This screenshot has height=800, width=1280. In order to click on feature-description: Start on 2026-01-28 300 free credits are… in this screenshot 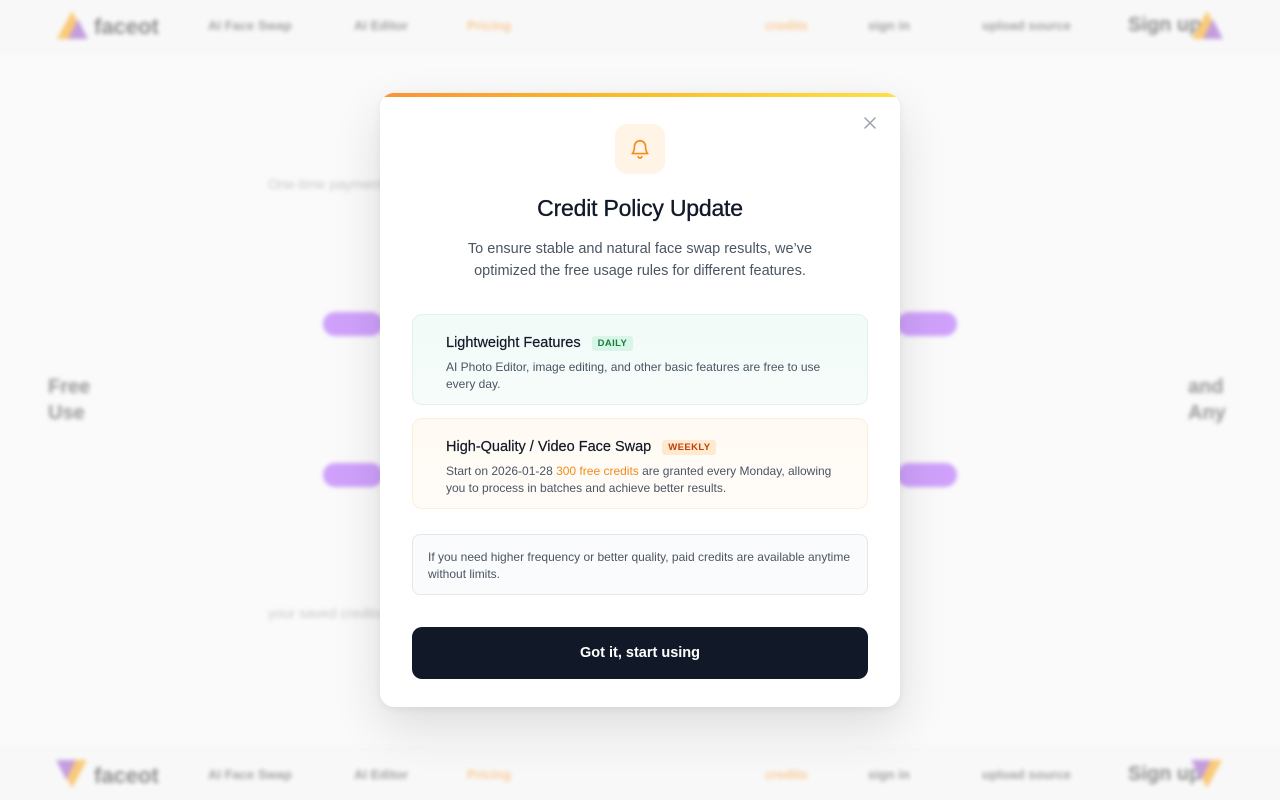, I will do `click(640, 479)`.